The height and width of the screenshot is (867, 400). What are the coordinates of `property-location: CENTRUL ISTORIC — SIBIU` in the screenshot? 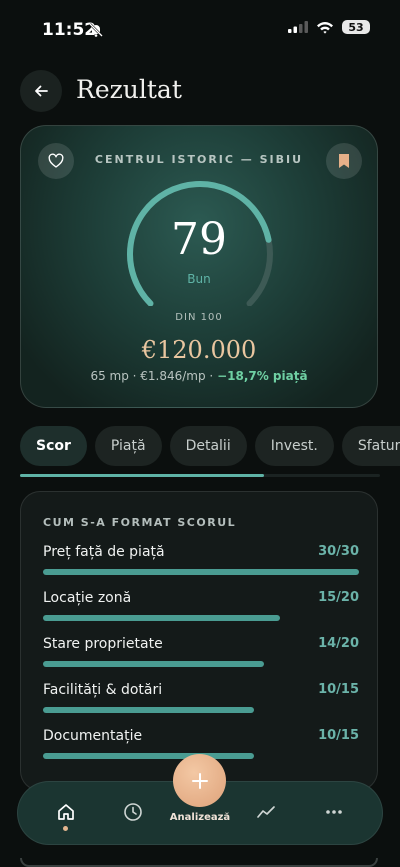 It's located at (199, 159).